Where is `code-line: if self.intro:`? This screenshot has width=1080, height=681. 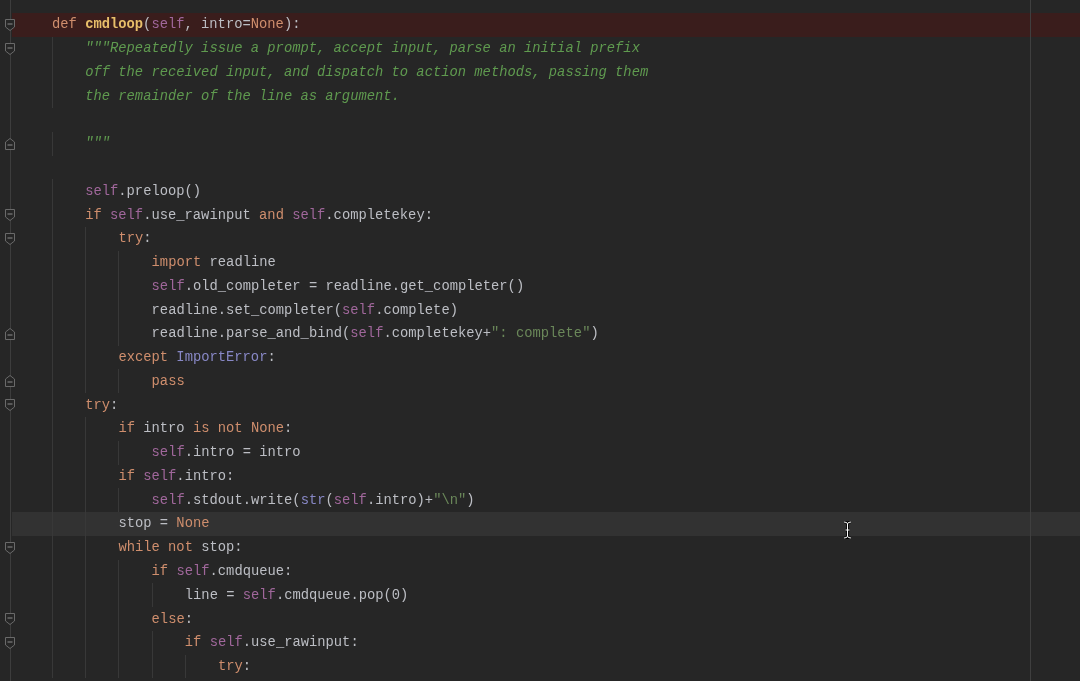
code-line: if self.intro: is located at coordinates (546, 476).